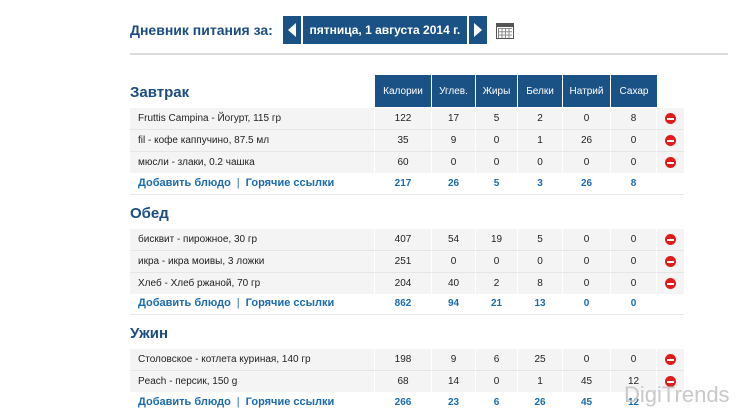 This screenshot has height=415, width=750. I want to click on food-row: Peach - персик, 150 g 68 14 0 1 45 12, so click(407, 381).